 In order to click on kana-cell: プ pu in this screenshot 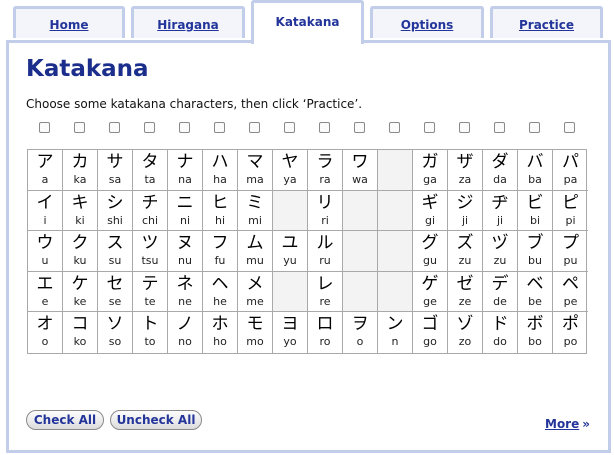, I will do `click(570, 251)`.